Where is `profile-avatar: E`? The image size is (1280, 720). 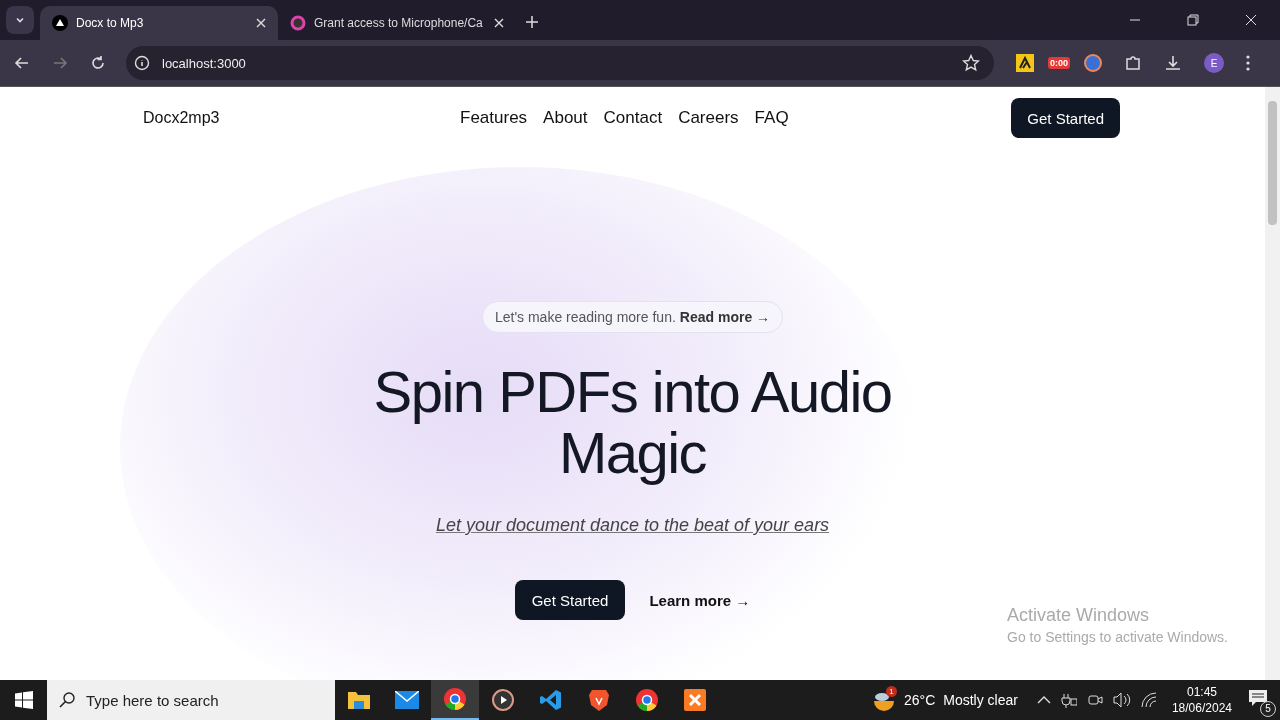
profile-avatar: E is located at coordinates (1214, 63).